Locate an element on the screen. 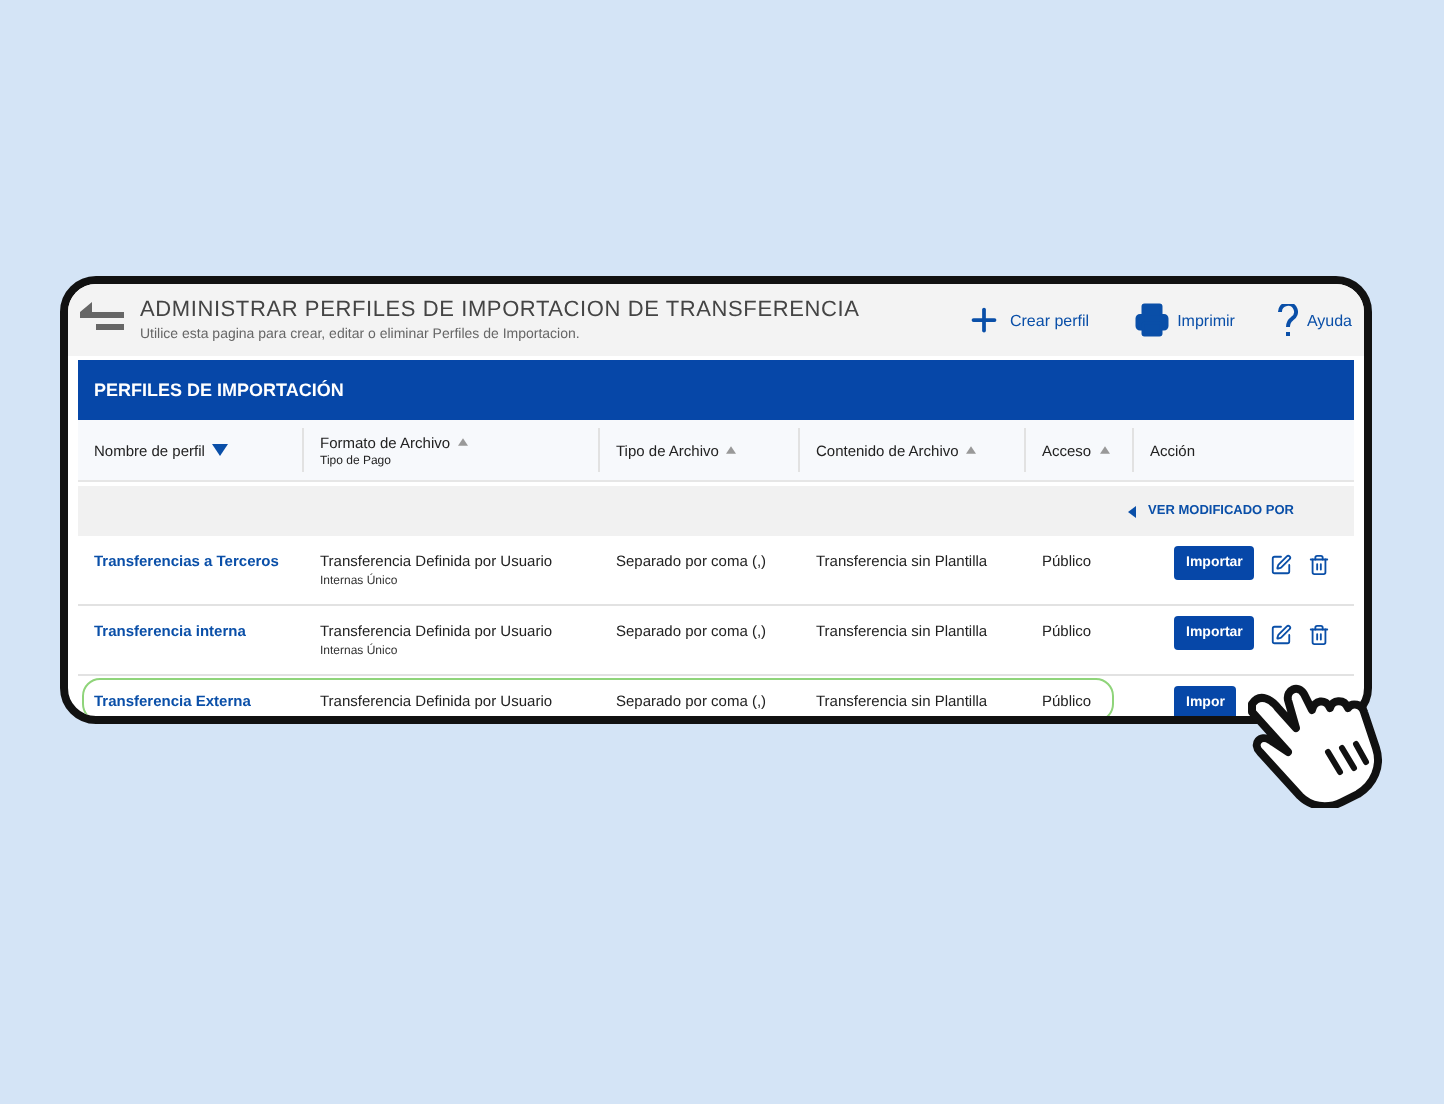 The image size is (1444, 1104). caret-icon is located at coordinates (1132, 511).